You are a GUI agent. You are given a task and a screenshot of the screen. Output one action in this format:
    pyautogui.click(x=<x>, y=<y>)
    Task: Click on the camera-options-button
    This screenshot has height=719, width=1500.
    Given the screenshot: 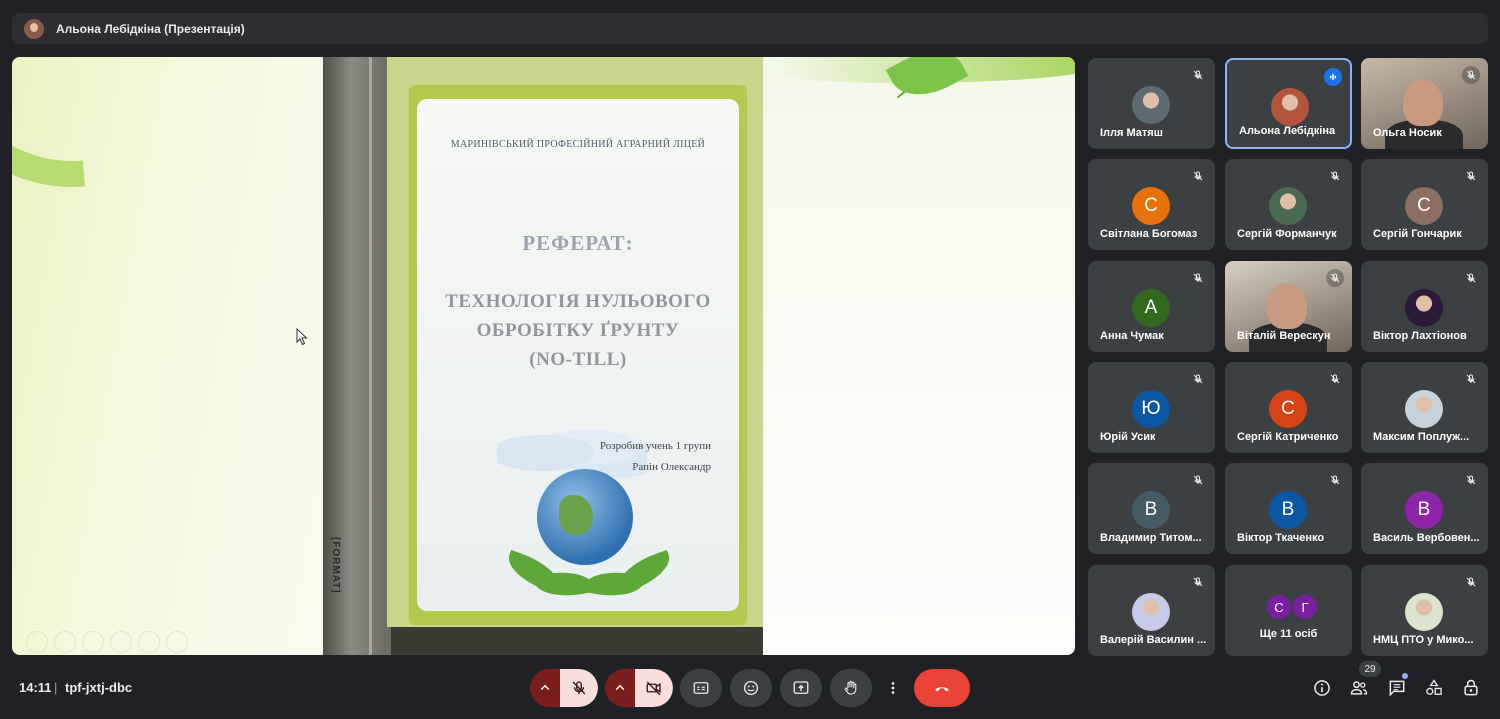 What is the action you would take?
    pyautogui.click(x=620, y=688)
    